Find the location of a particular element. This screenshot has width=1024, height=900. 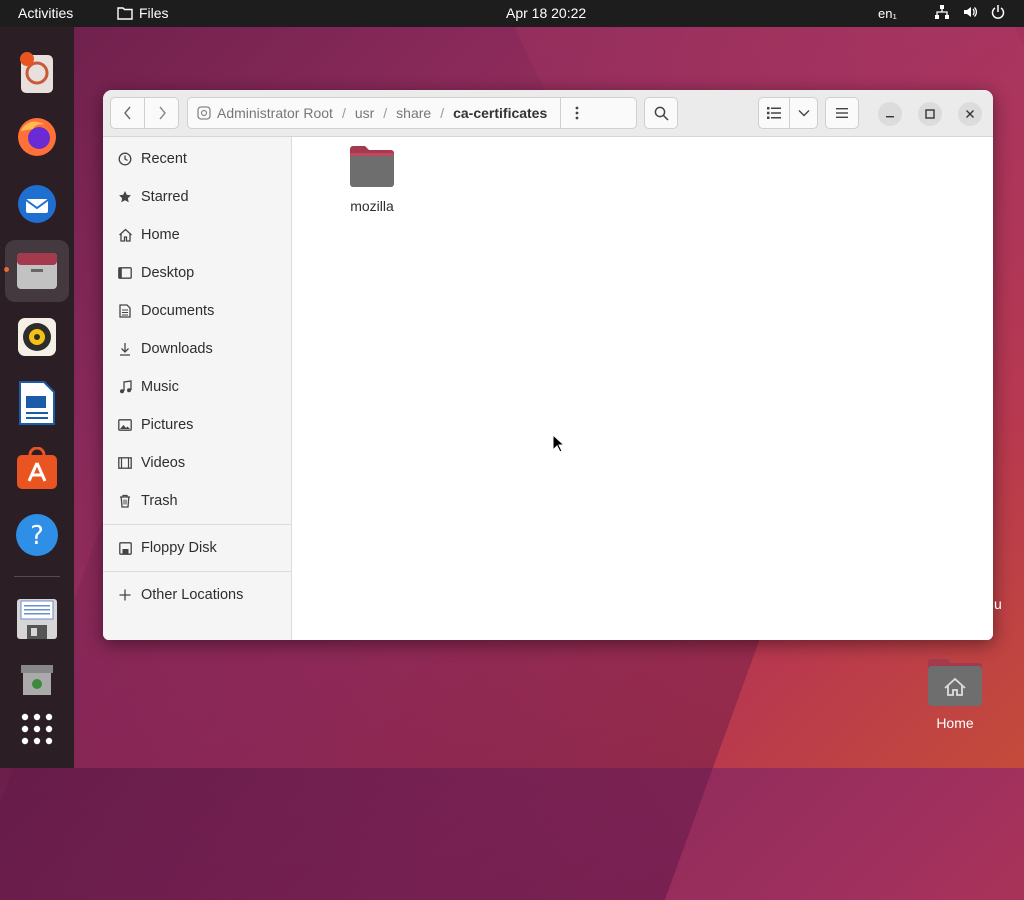

dock-firefox is located at coordinates (37, 137).